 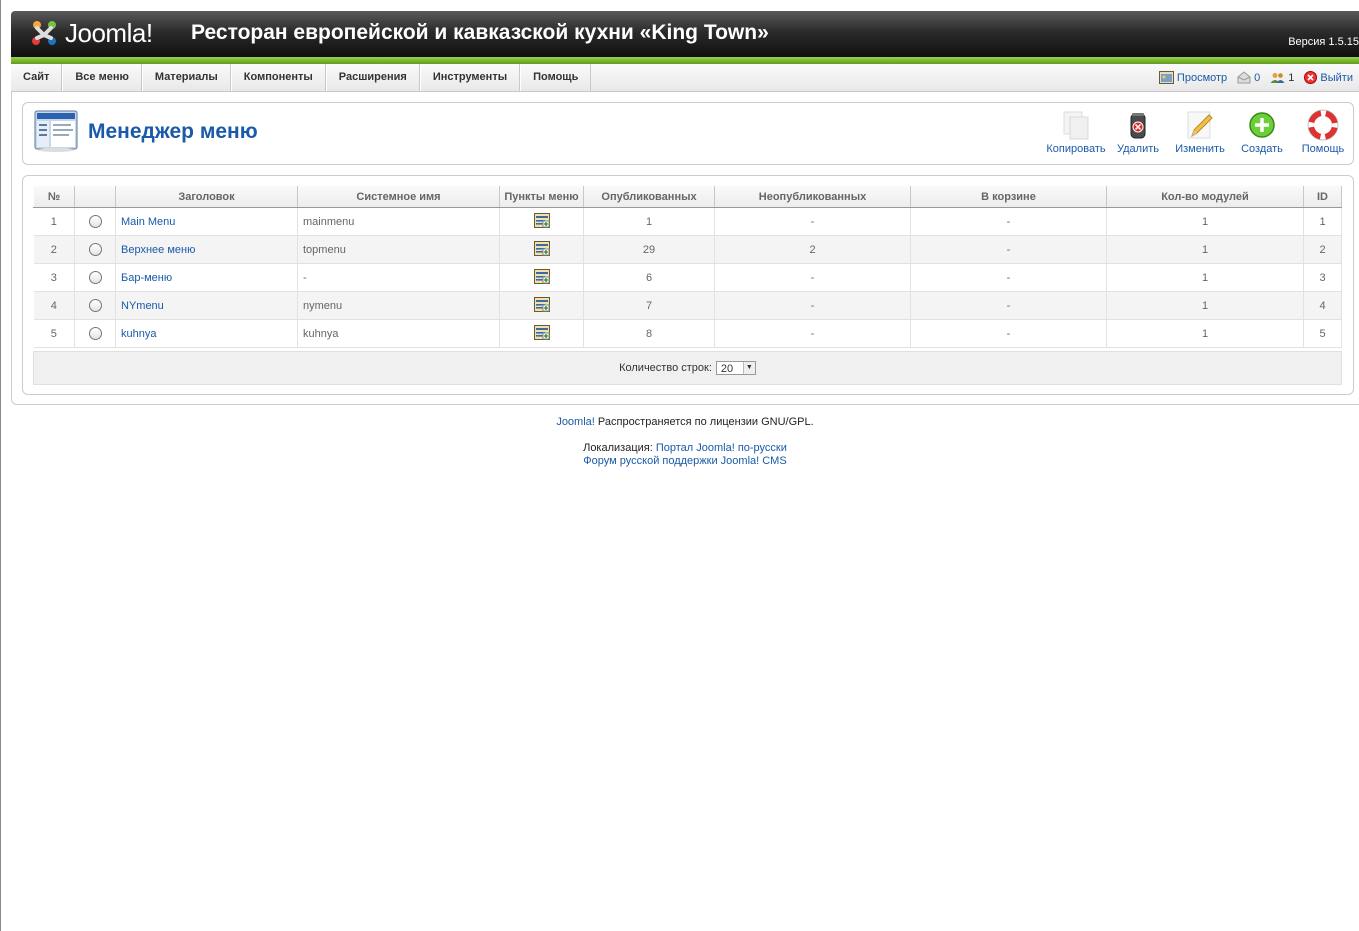 I want to click on table-row: 5 kuhnya kuhnya 8- -1 5, so click(x=687, y=333).